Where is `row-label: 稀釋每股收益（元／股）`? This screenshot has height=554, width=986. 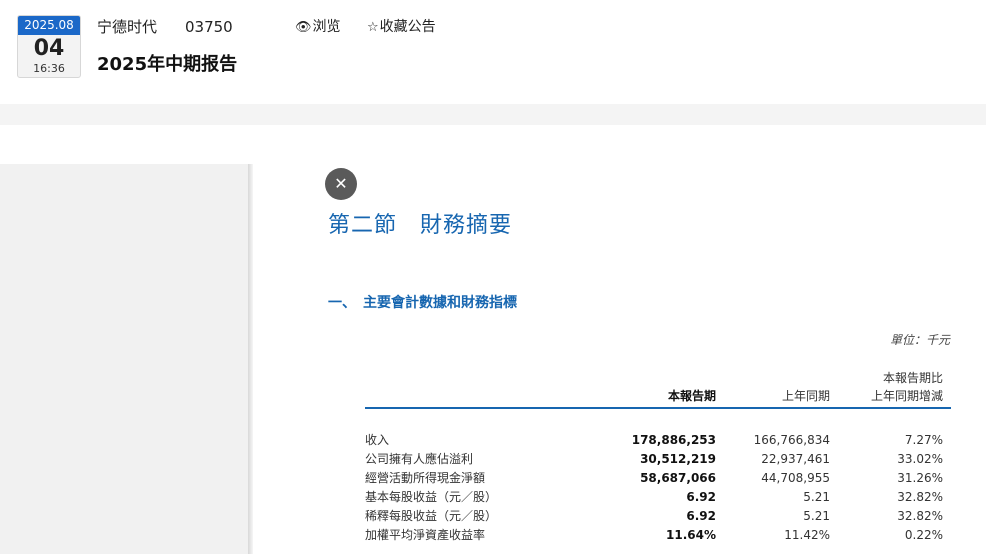
row-label: 稀釋每股收益（元／股） is located at coordinates (431, 516).